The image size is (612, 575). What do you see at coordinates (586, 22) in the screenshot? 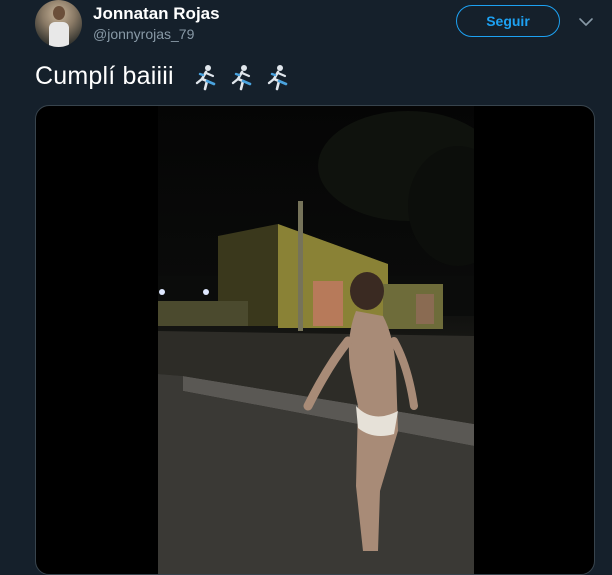
I see `chevron-down-icon` at bounding box center [586, 22].